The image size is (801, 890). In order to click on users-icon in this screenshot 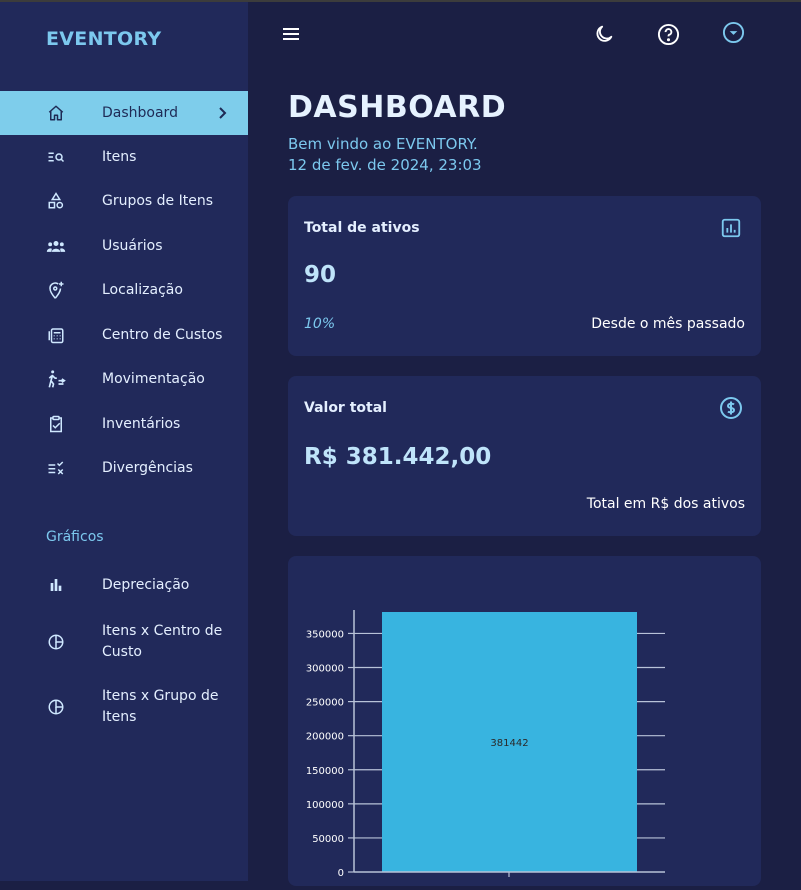, I will do `click(56, 246)`.